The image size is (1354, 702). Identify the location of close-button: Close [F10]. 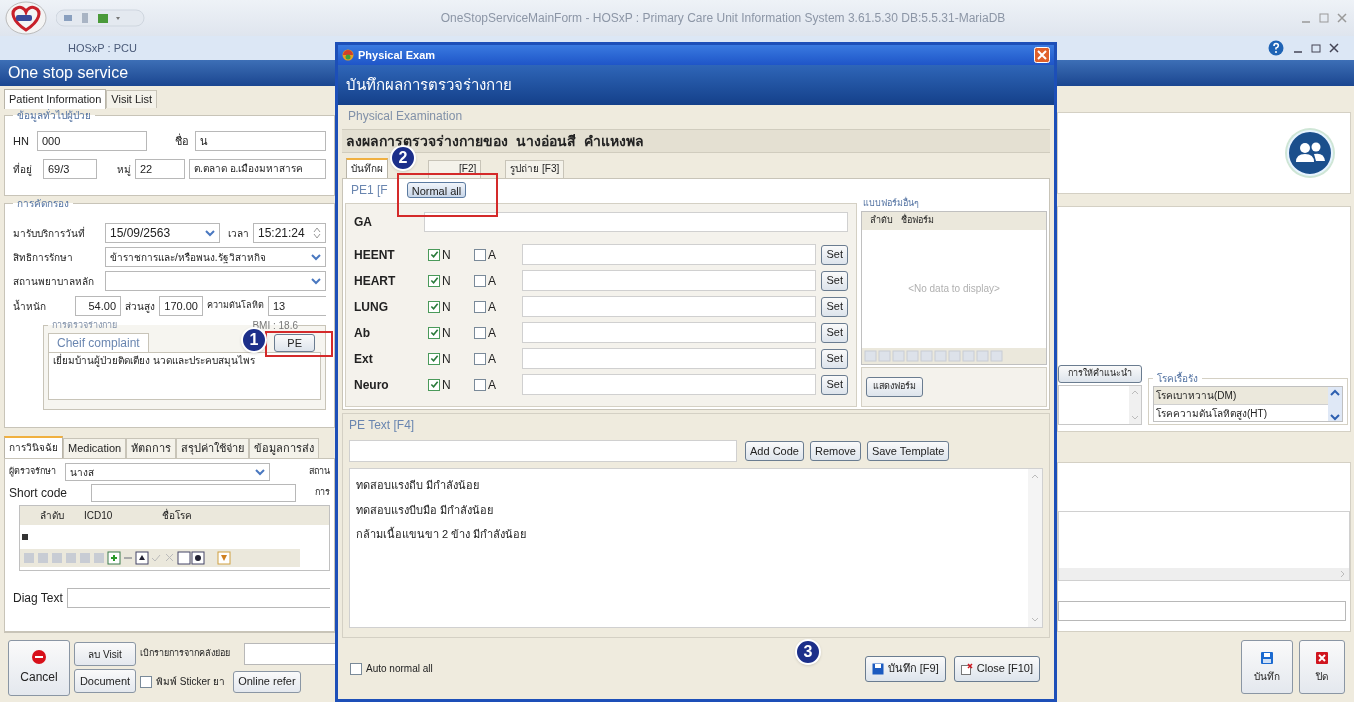
(996, 668).